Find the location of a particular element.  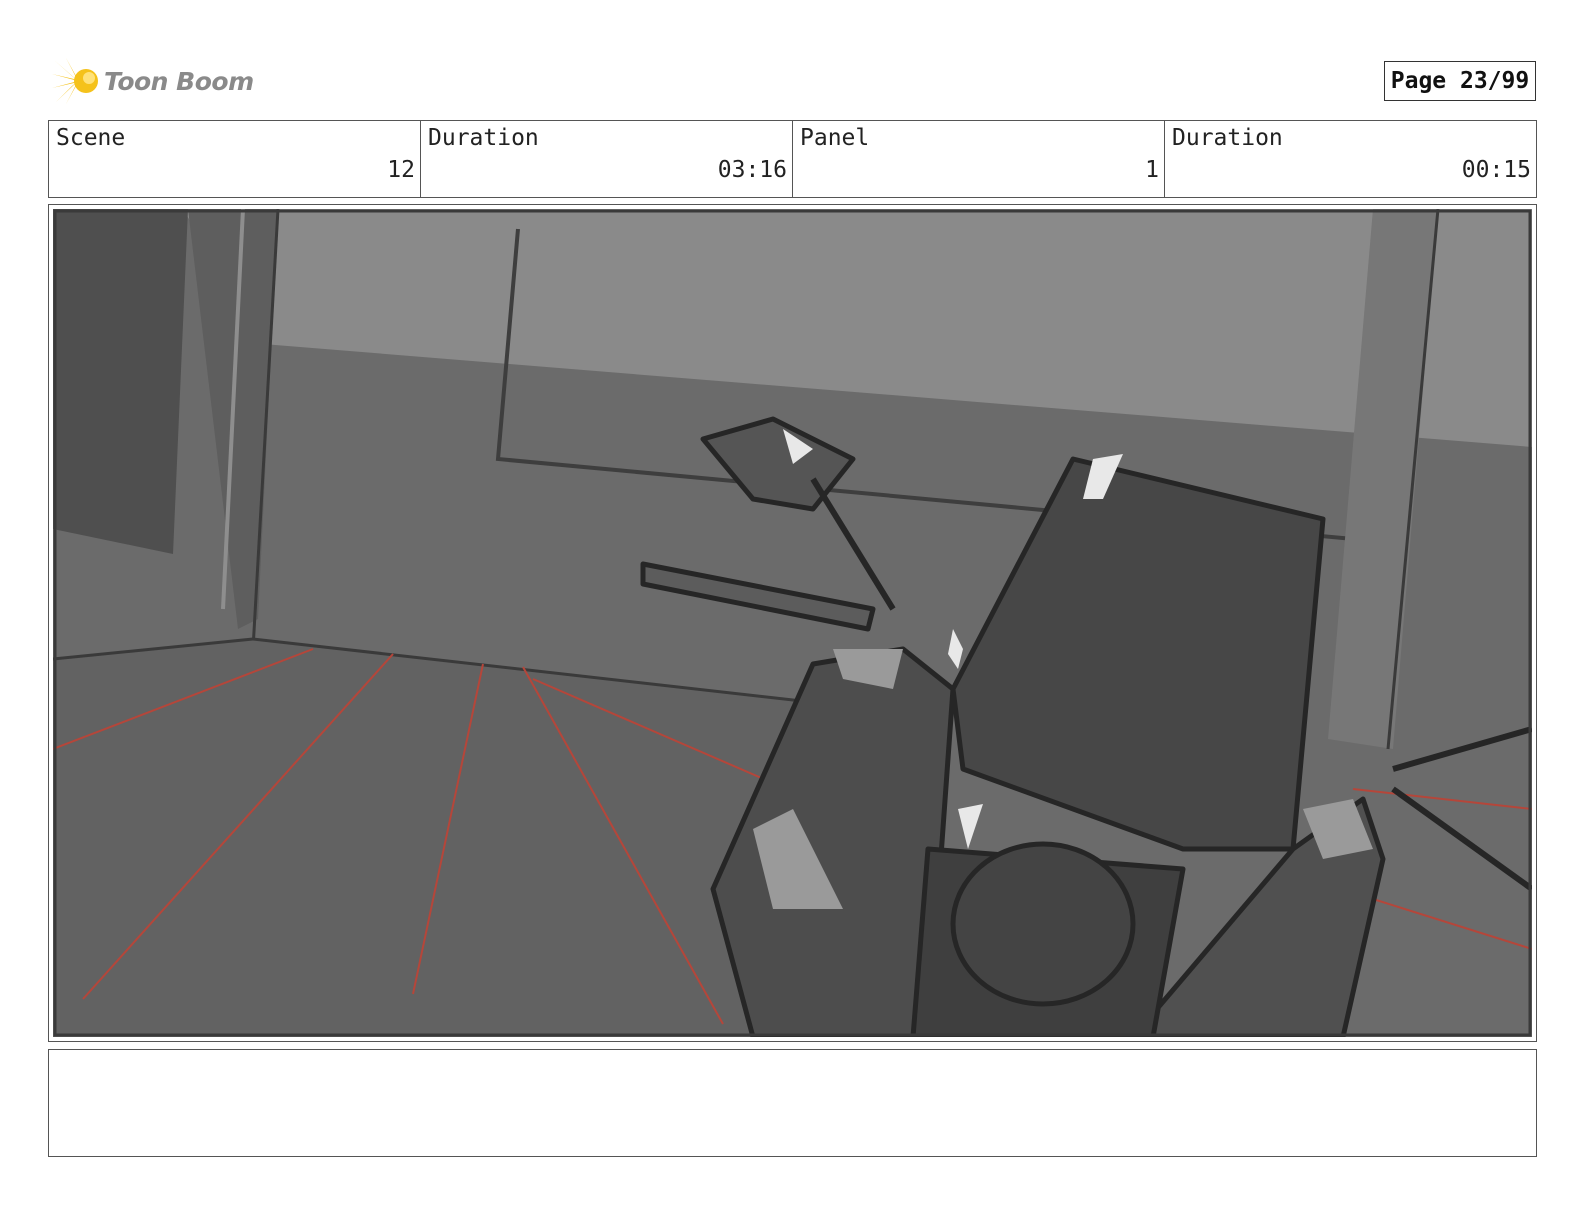

starburst-icon is located at coordinates (75, 81).